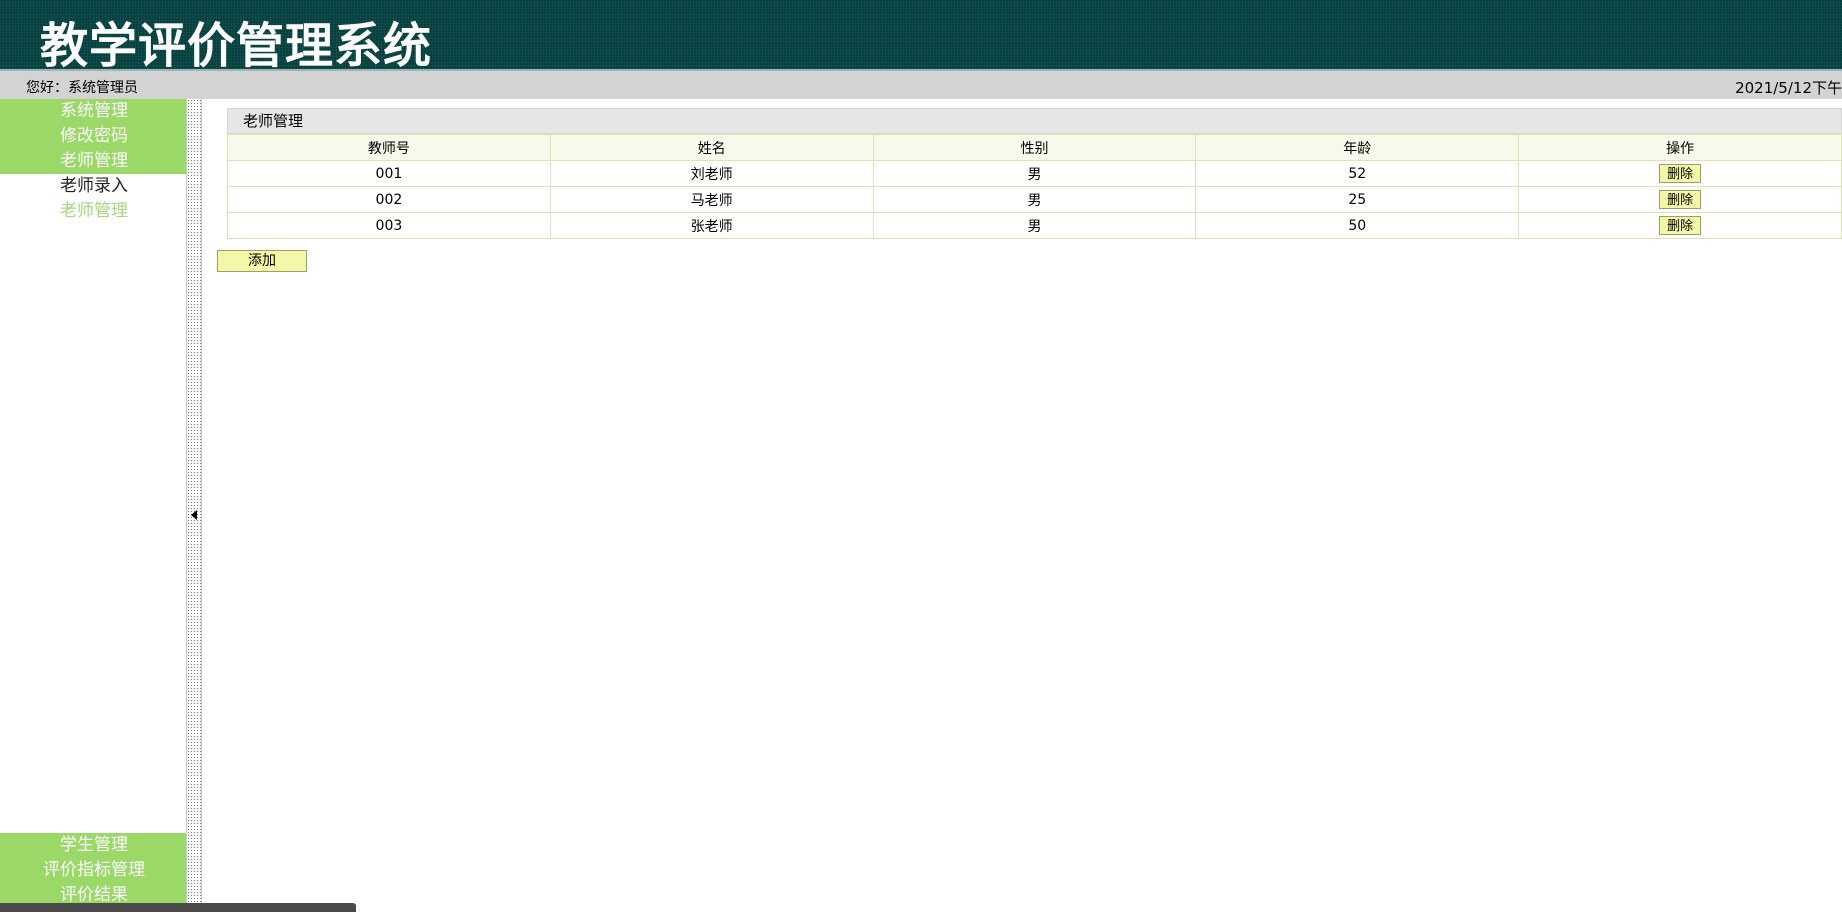  I want to click on current-datetime: 2021/5/12下午, so click(1788, 88).